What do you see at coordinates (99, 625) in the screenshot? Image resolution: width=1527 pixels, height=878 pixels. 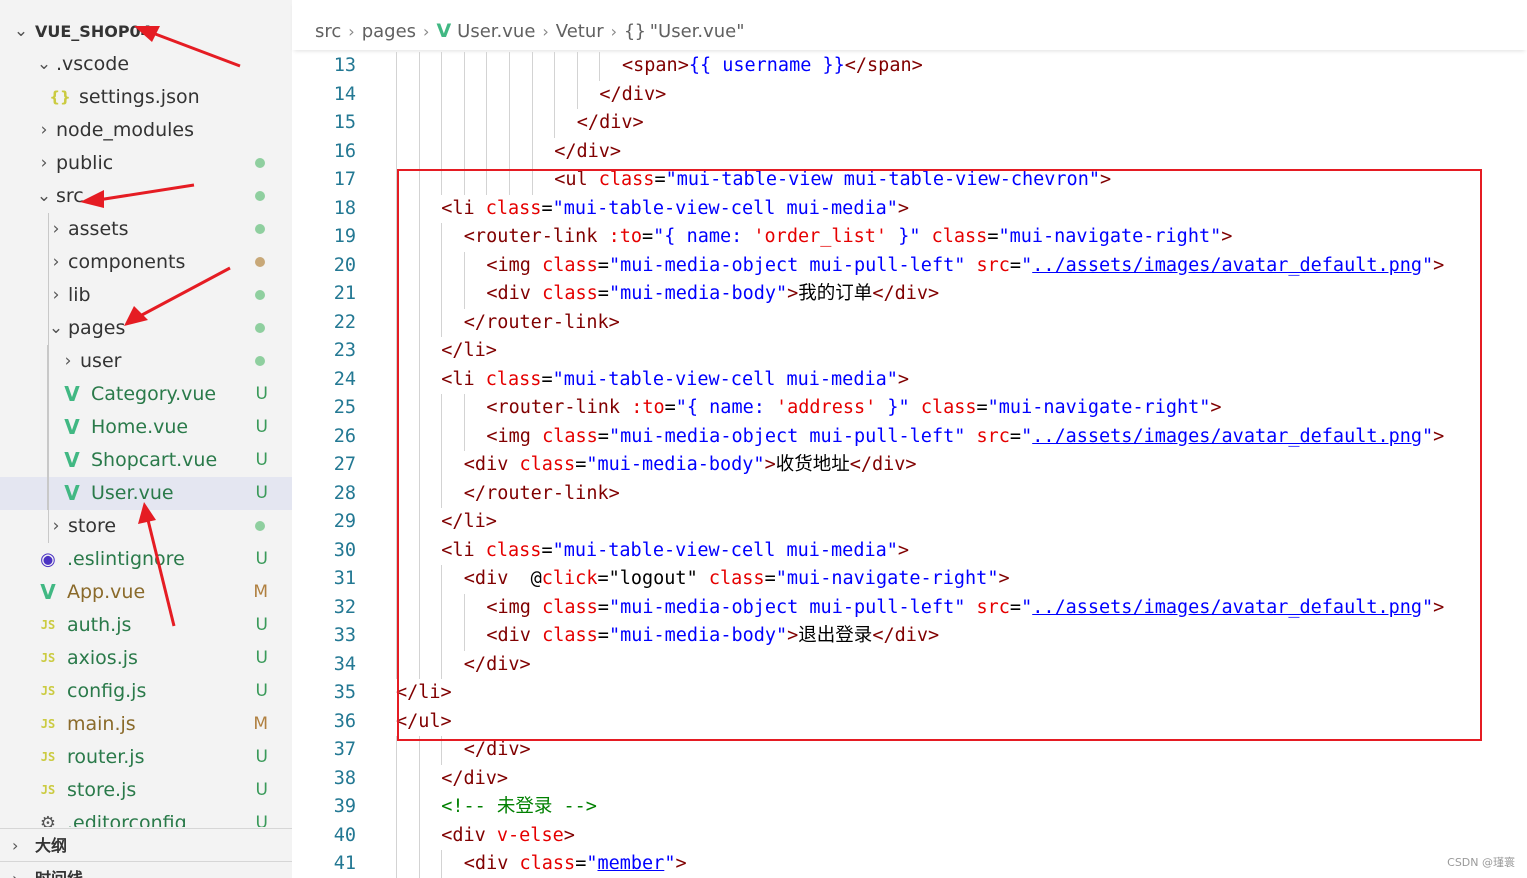 I see `tree-item-label: auth.js` at bounding box center [99, 625].